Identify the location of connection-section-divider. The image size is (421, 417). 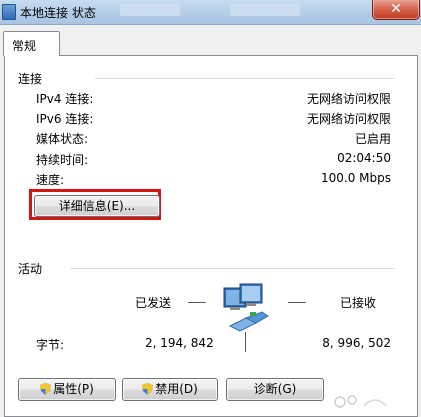
(245, 78).